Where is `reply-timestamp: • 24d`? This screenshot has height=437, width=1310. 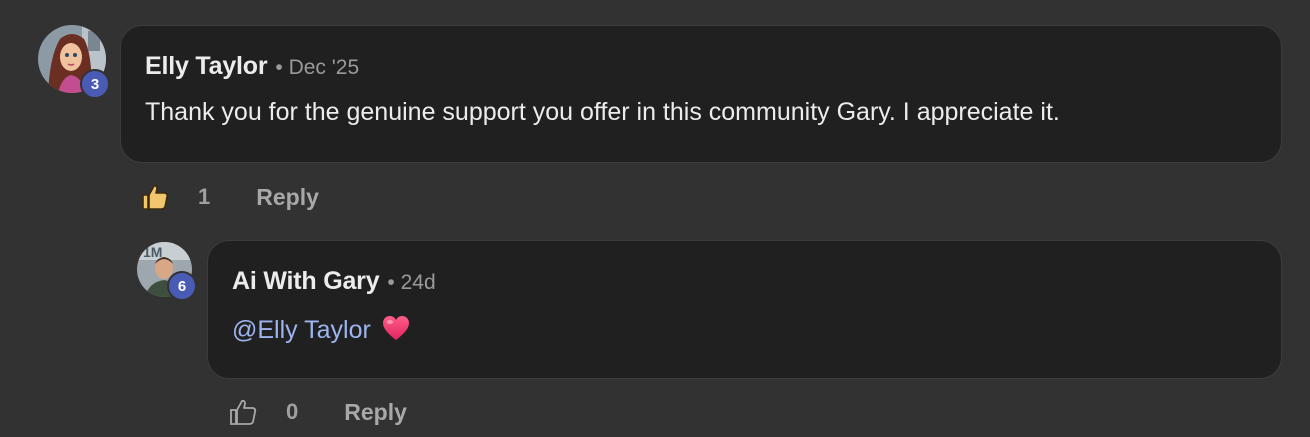
reply-timestamp: • 24d is located at coordinates (411, 282).